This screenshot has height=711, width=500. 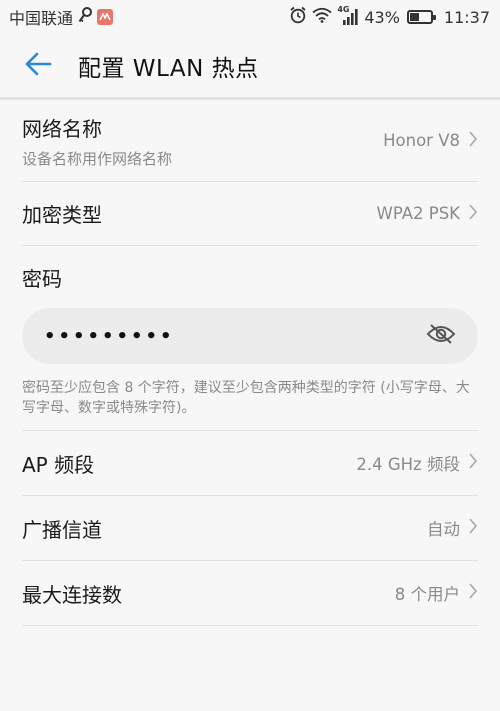 What do you see at coordinates (443, 529) in the screenshot?
I see `broadcast-channel-value: 自动` at bounding box center [443, 529].